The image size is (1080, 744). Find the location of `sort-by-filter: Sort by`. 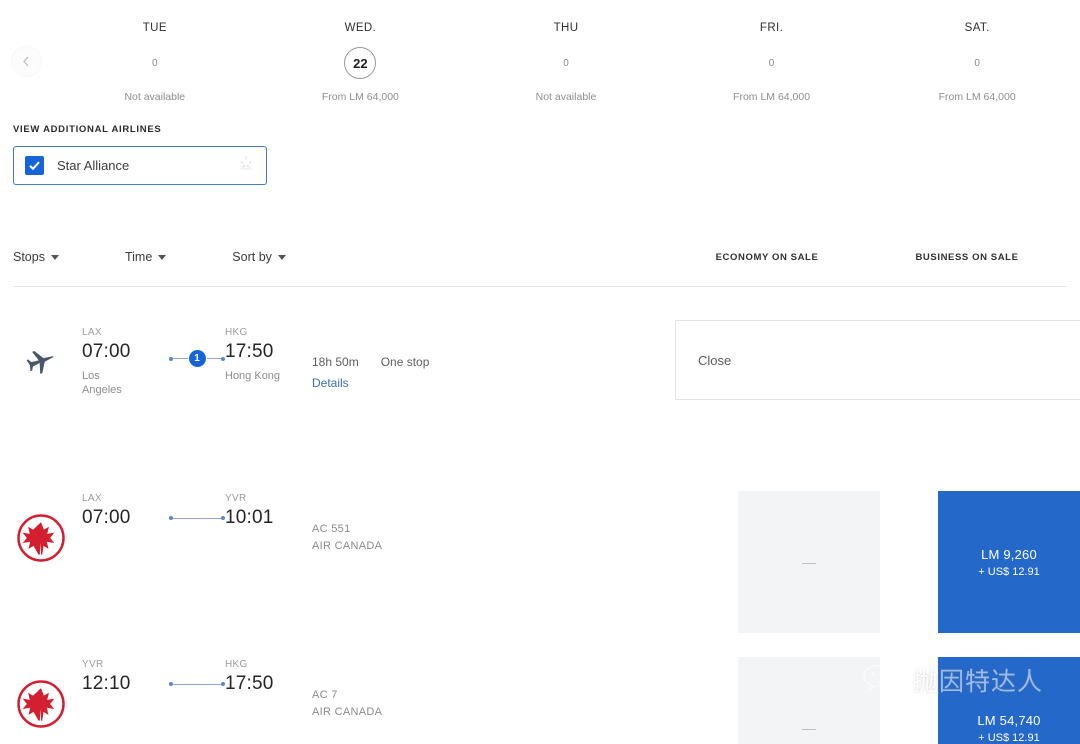

sort-by-filter: Sort by is located at coordinates (259, 257).